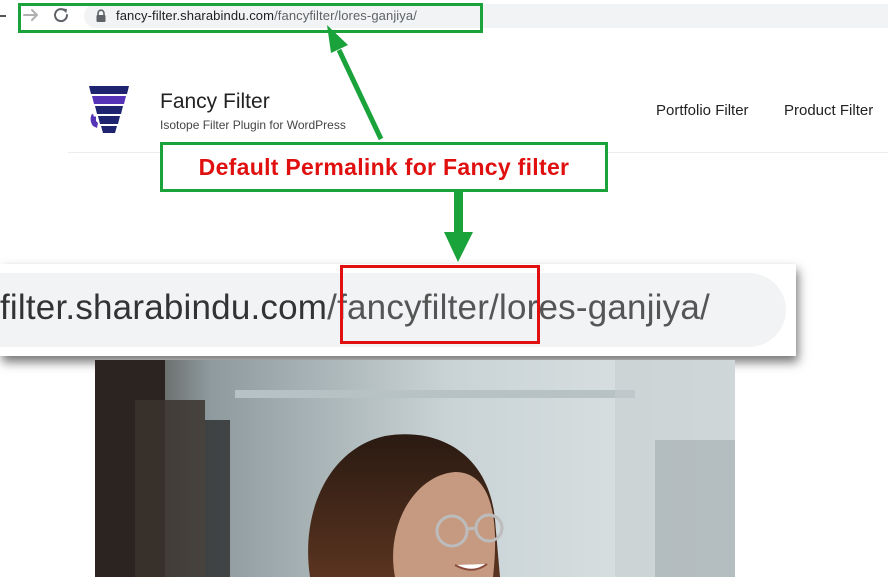  Describe the element at coordinates (253, 125) in the screenshot. I see `site-tagline: Isotope Filter Plugin for WordPress` at that location.